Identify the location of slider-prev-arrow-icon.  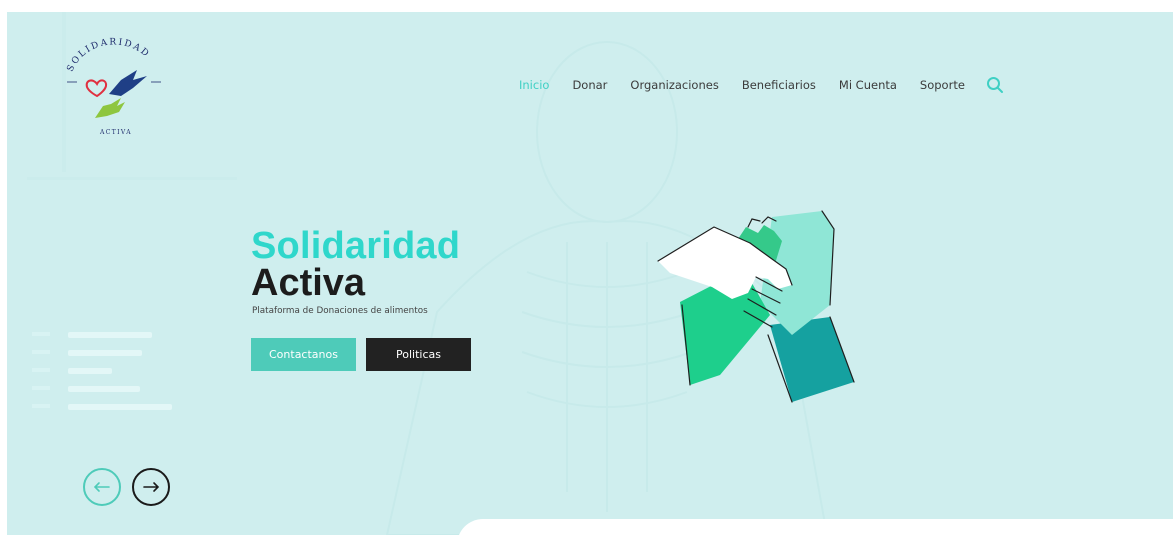
(102, 487).